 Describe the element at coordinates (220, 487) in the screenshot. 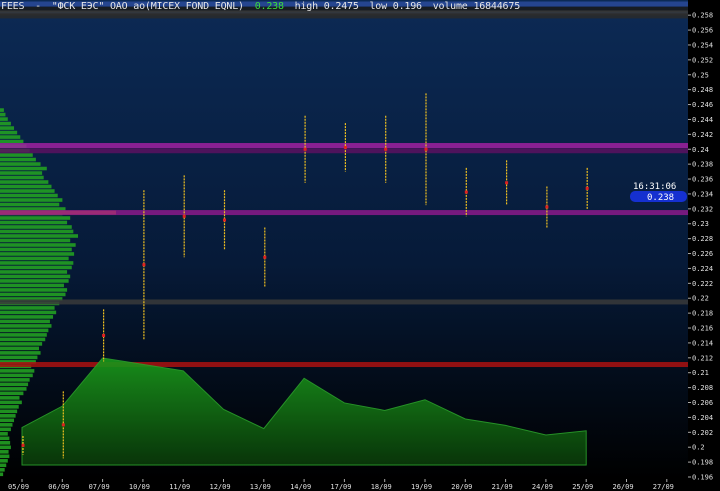

I see `x-tick-label: 12/09` at that location.